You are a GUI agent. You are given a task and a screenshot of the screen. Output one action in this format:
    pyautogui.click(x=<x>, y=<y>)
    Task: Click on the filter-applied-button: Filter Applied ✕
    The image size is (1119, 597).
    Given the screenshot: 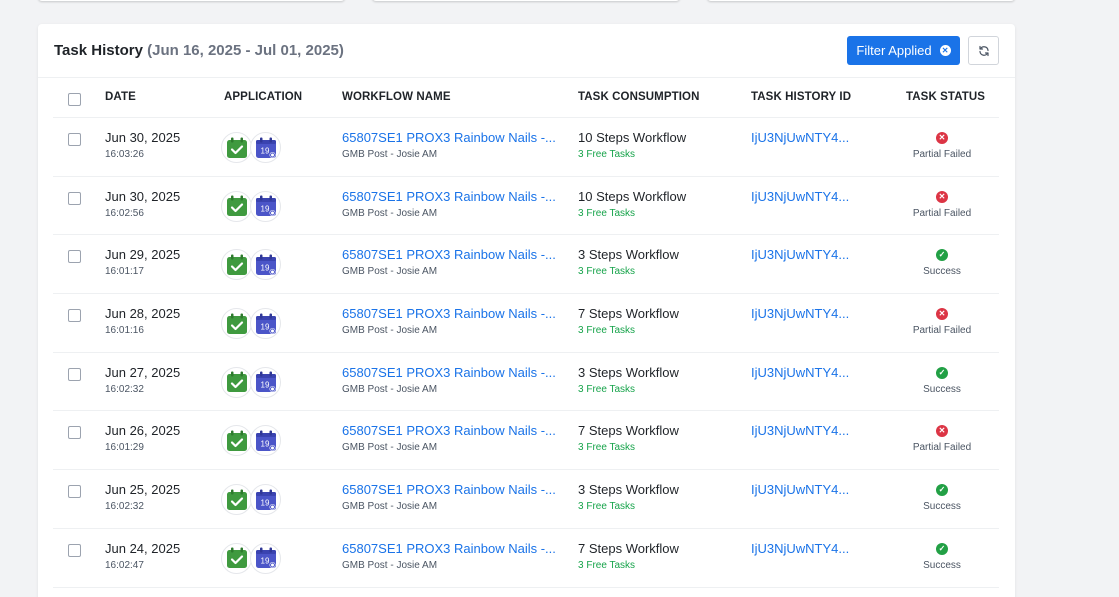 What is the action you would take?
    pyautogui.click(x=903, y=50)
    